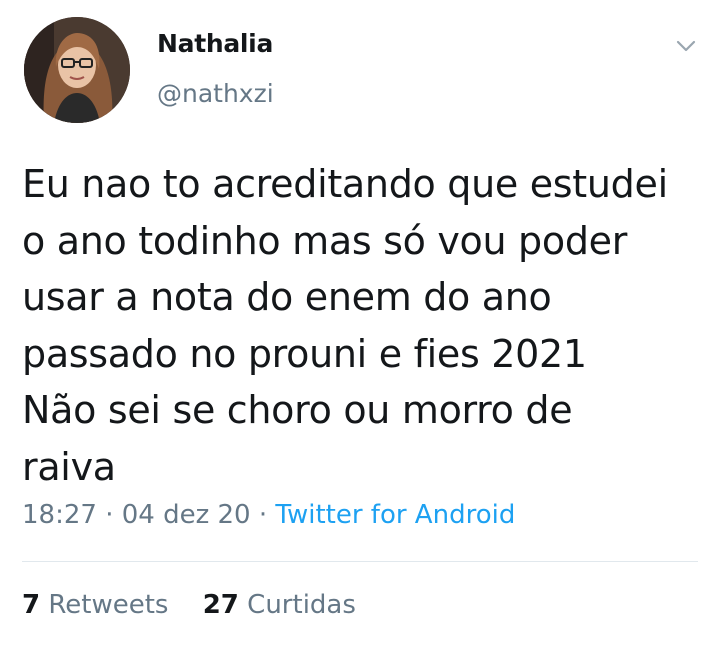 The image size is (720, 649). What do you see at coordinates (360, 561) in the screenshot?
I see `divider` at bounding box center [360, 561].